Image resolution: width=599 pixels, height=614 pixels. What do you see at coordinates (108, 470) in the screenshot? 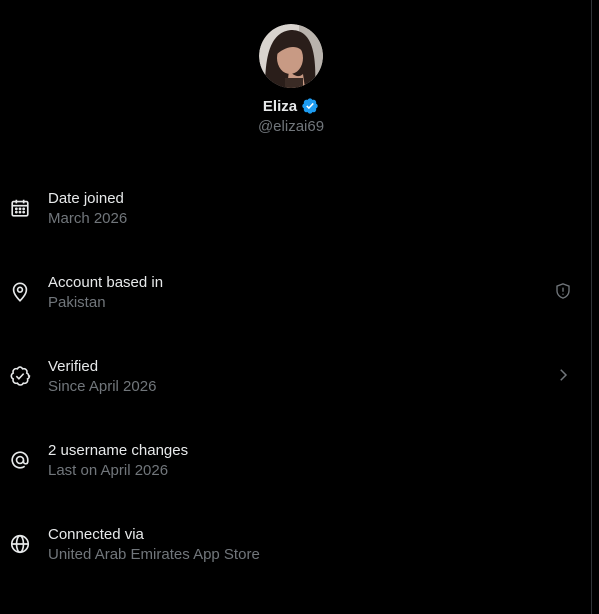
I see `info-subtitle: Last on April 2026` at bounding box center [108, 470].